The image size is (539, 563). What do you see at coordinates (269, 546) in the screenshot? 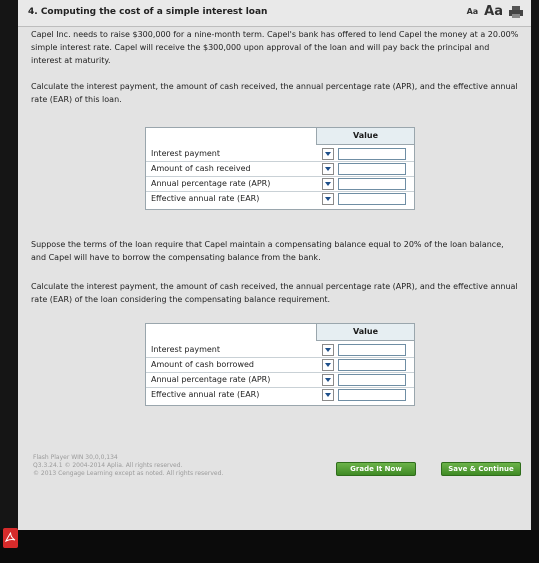
I see `taskbar` at bounding box center [269, 546].